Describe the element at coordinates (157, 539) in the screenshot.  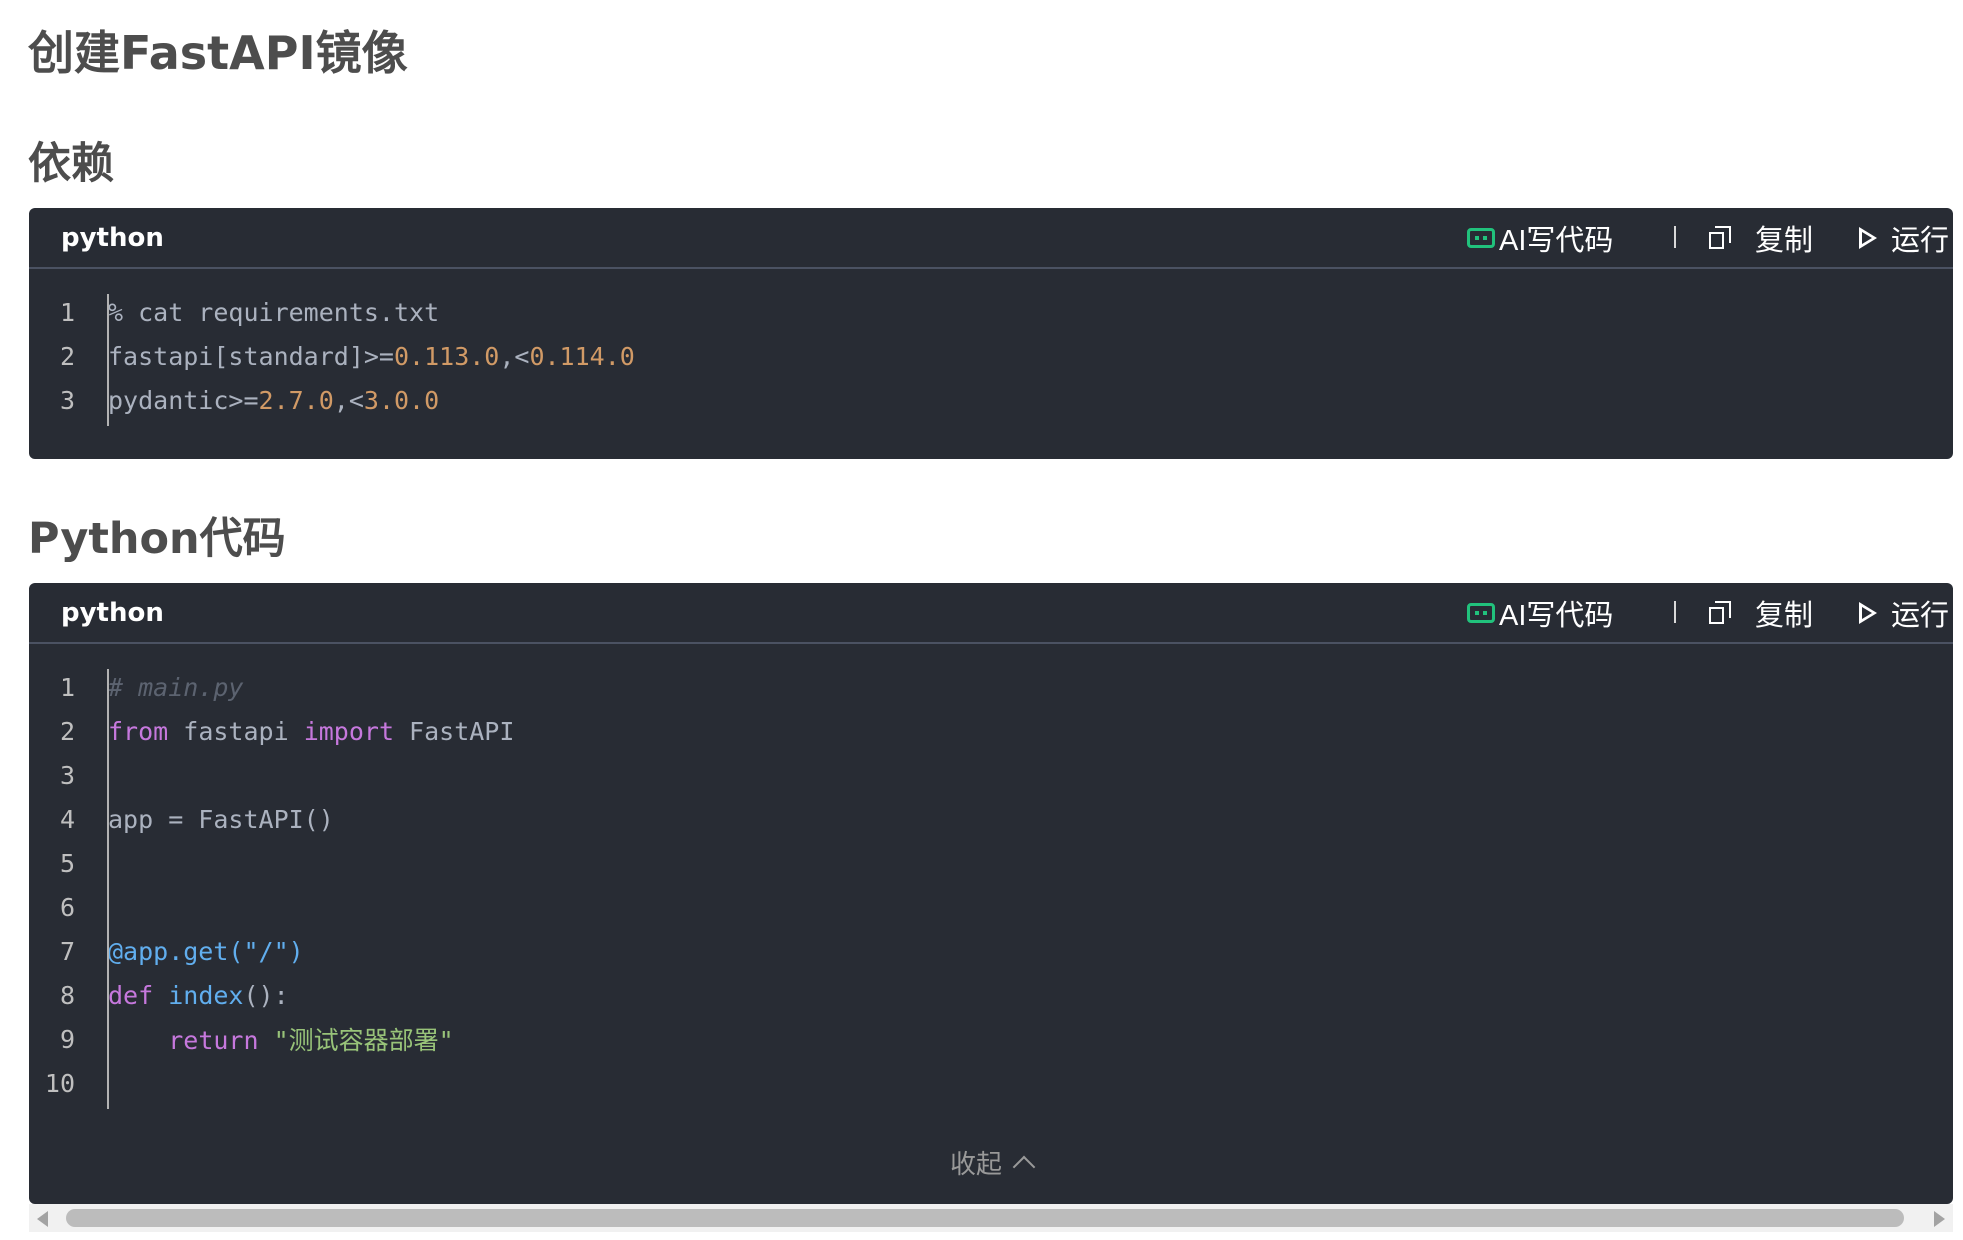
I see `section-title-python-code: Python代码` at that location.